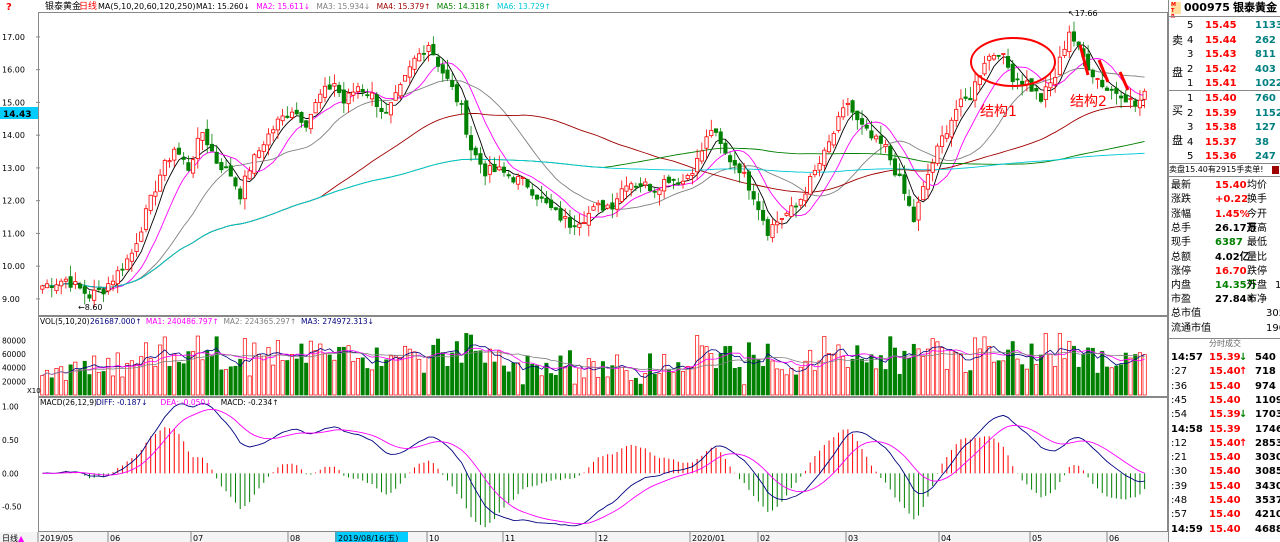  What do you see at coordinates (14, 368) in the screenshot?
I see `volume-tick-label: 40000` at bounding box center [14, 368].